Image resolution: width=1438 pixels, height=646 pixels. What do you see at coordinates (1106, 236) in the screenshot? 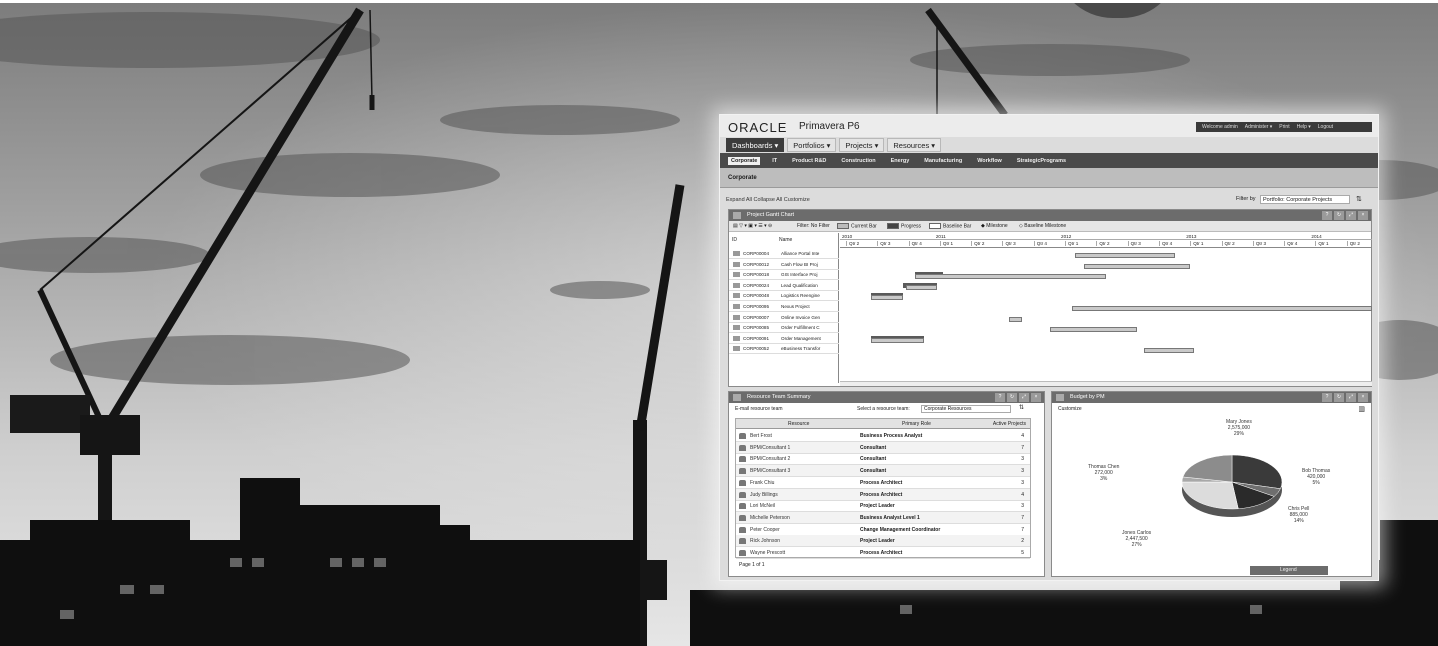
I see `gantt-year-scale: 2010 2011 2012 2013 2014` at bounding box center [1106, 236].